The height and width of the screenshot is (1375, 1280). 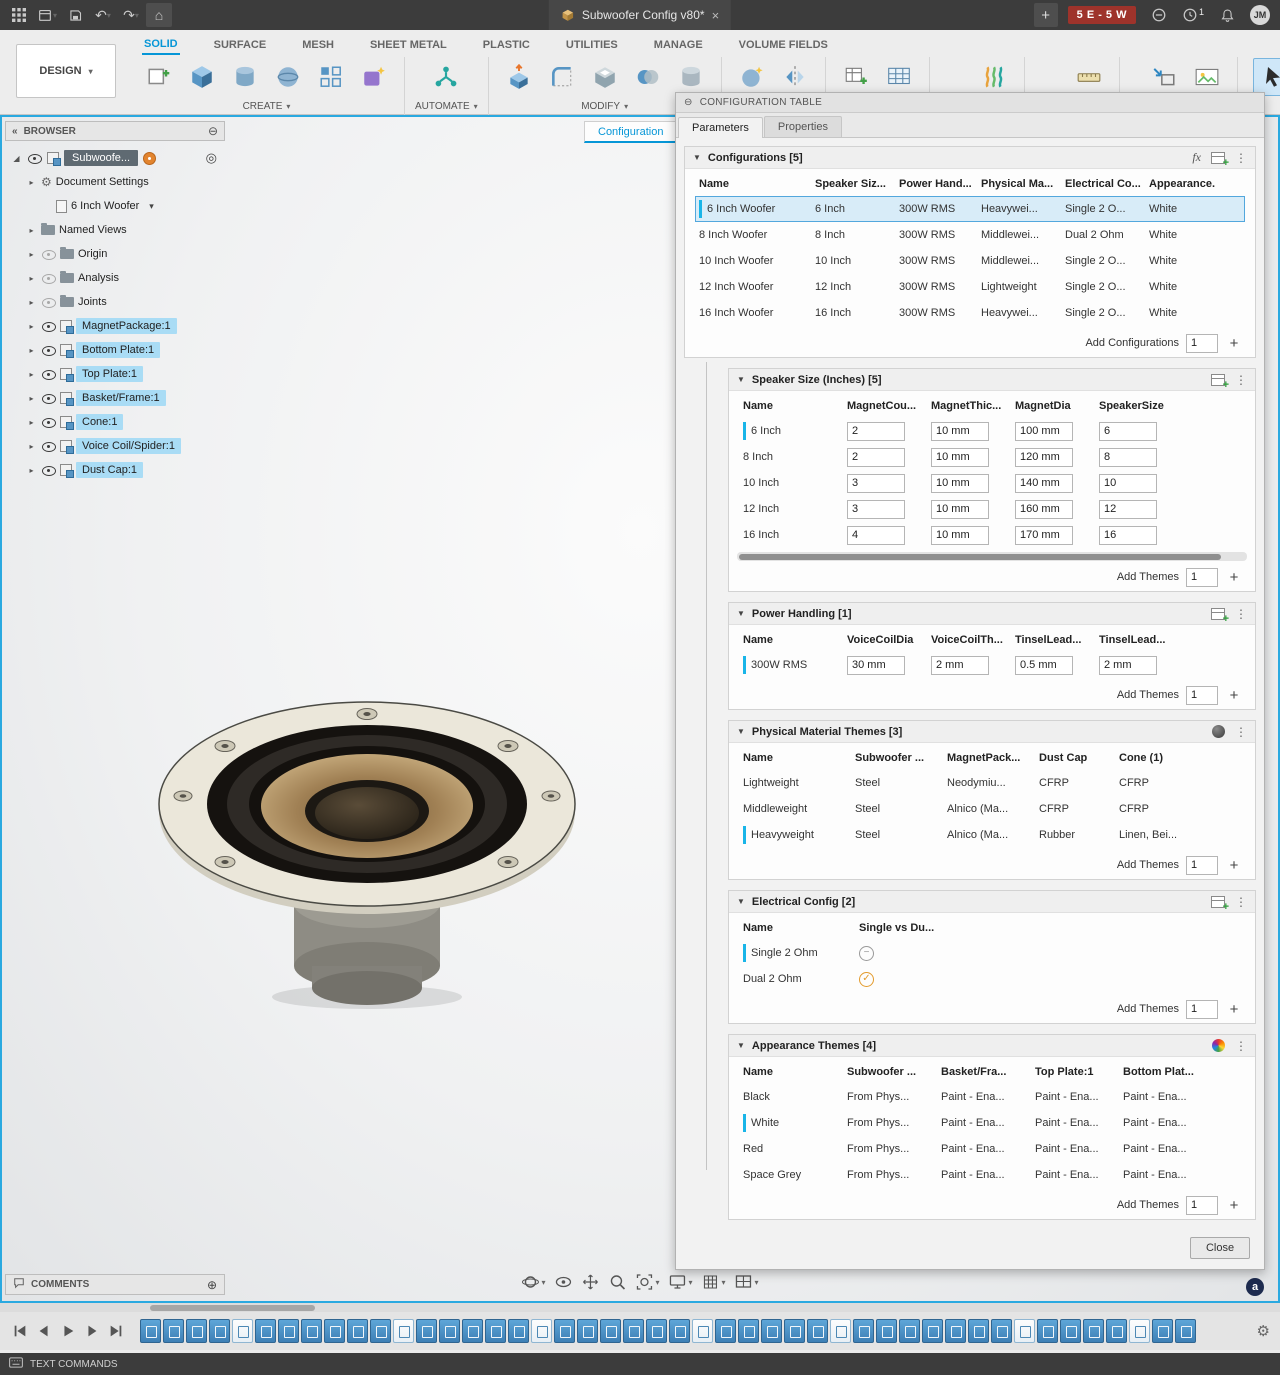 What do you see at coordinates (159, 77) in the screenshot?
I see `create-sketch-icon` at bounding box center [159, 77].